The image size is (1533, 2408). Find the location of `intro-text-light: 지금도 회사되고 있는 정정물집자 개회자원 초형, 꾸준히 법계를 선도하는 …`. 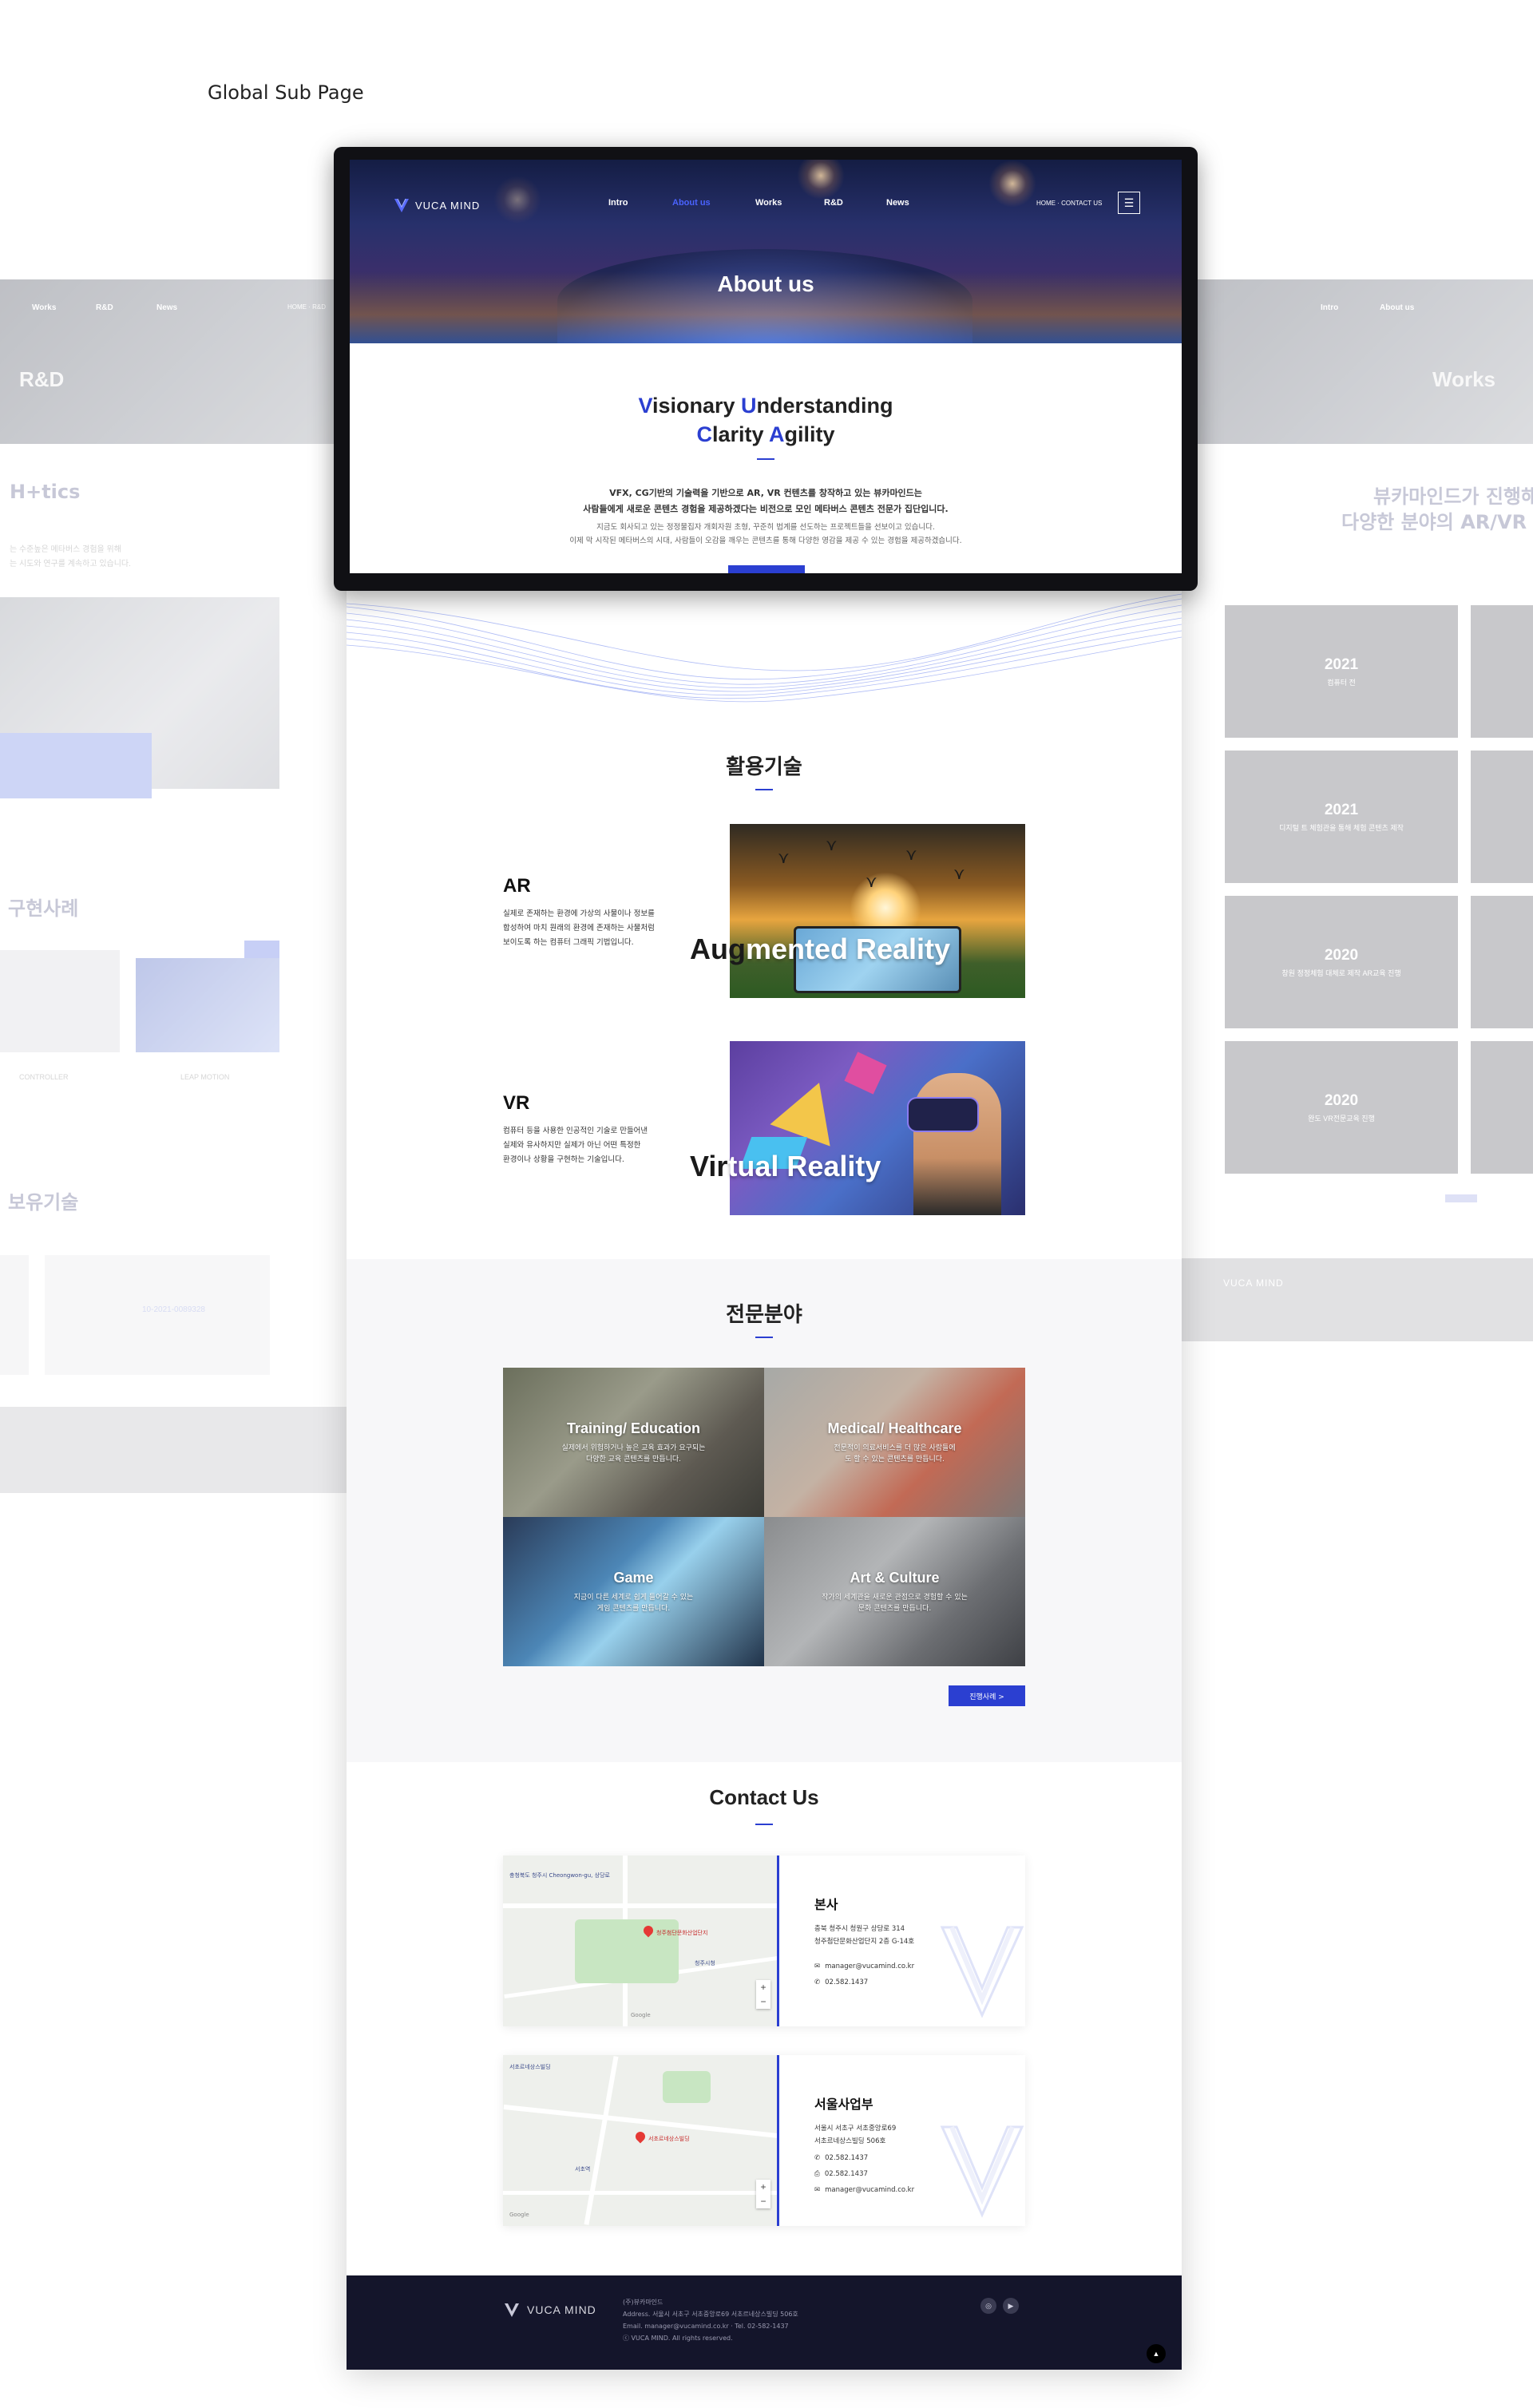

intro-text-light: 지금도 회사되고 있는 정정물집자 개회자원 초형, 꾸준히 법계를 선도하는 … is located at coordinates (766, 534).